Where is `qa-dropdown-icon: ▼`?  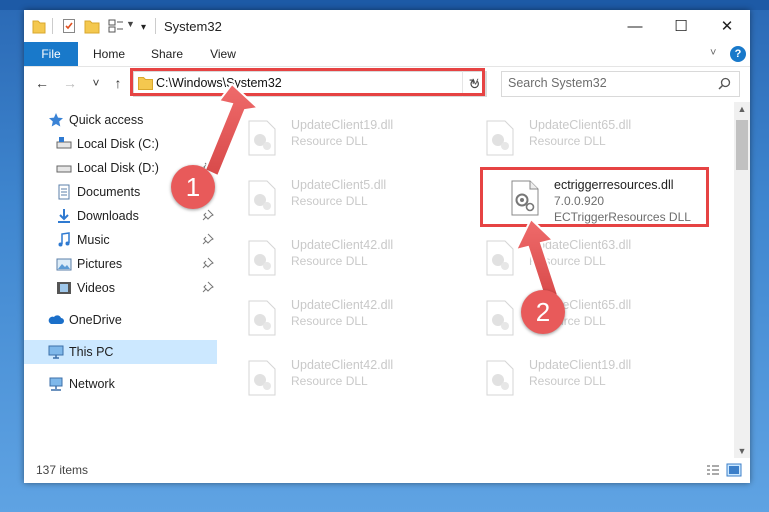 qa-dropdown-icon: ▼ is located at coordinates (130, 24).